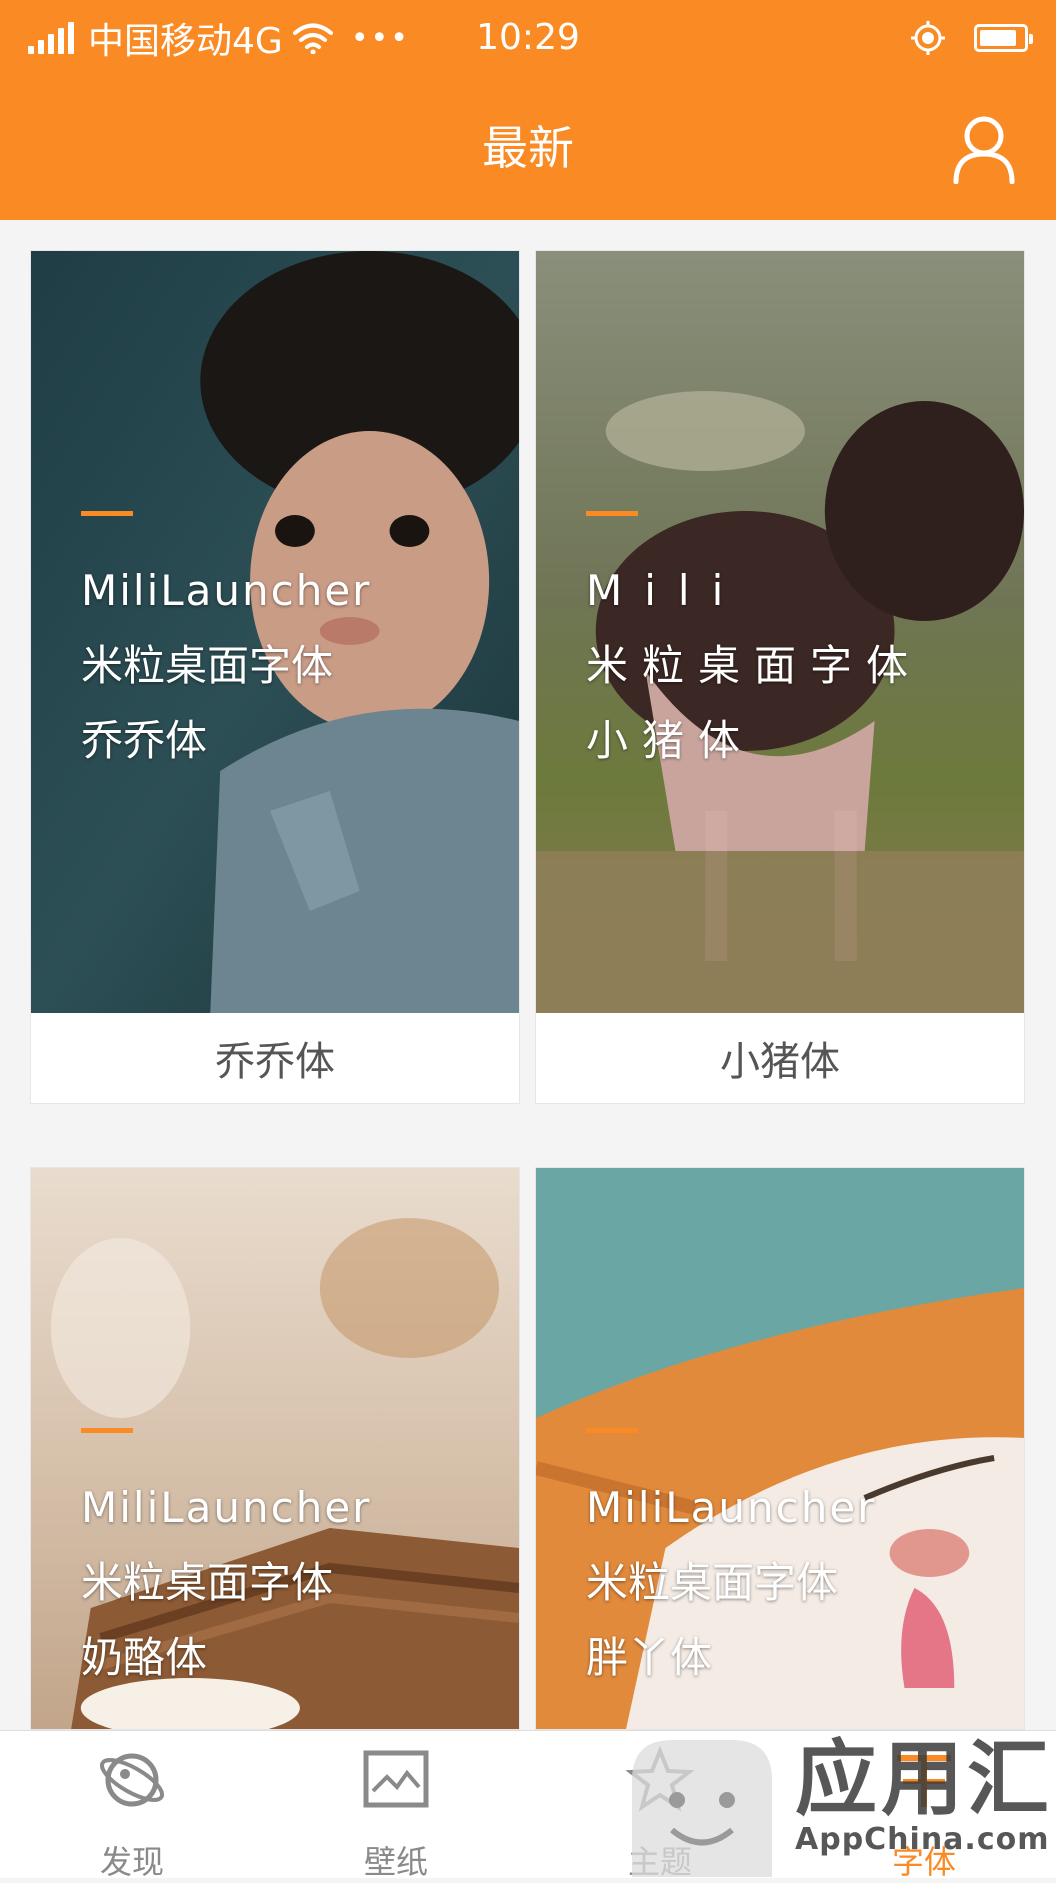 The height and width of the screenshot is (1883, 1056). I want to click on appchina-watermark: 应用汇 AppChina.com, so click(838, 1788).